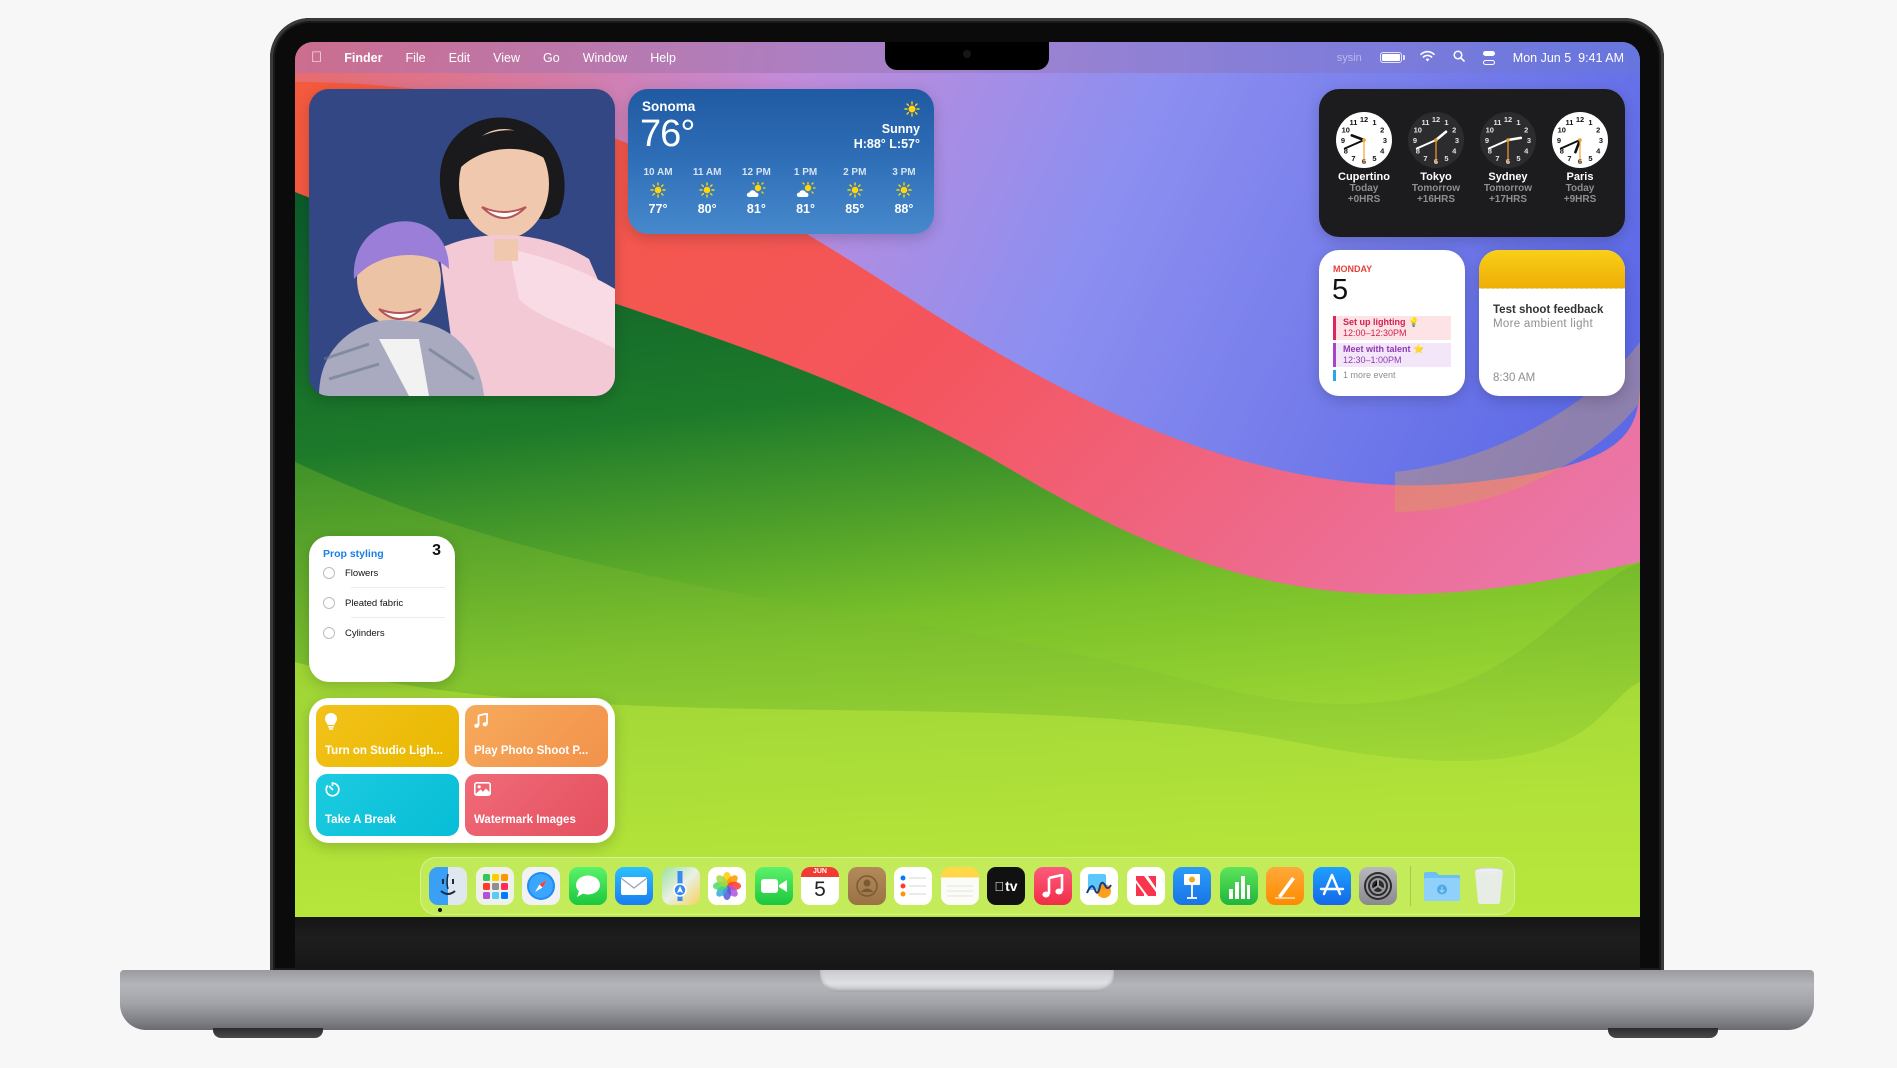 The height and width of the screenshot is (1068, 1897). I want to click on numbers-icon, so click(1238, 886).